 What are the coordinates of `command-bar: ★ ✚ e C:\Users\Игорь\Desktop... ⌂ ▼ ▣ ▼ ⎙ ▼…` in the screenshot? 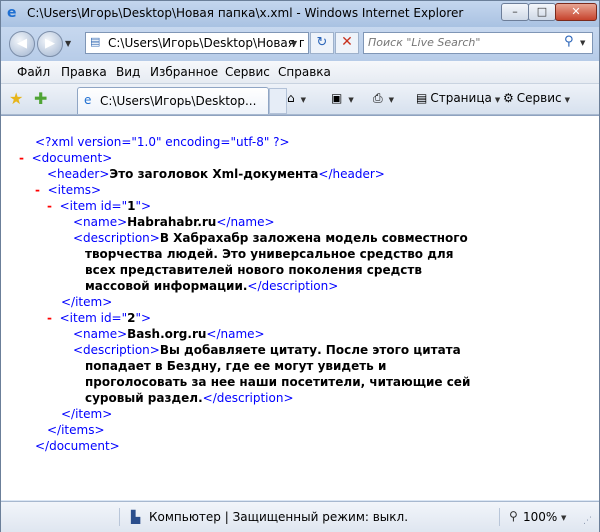 It's located at (300, 99).